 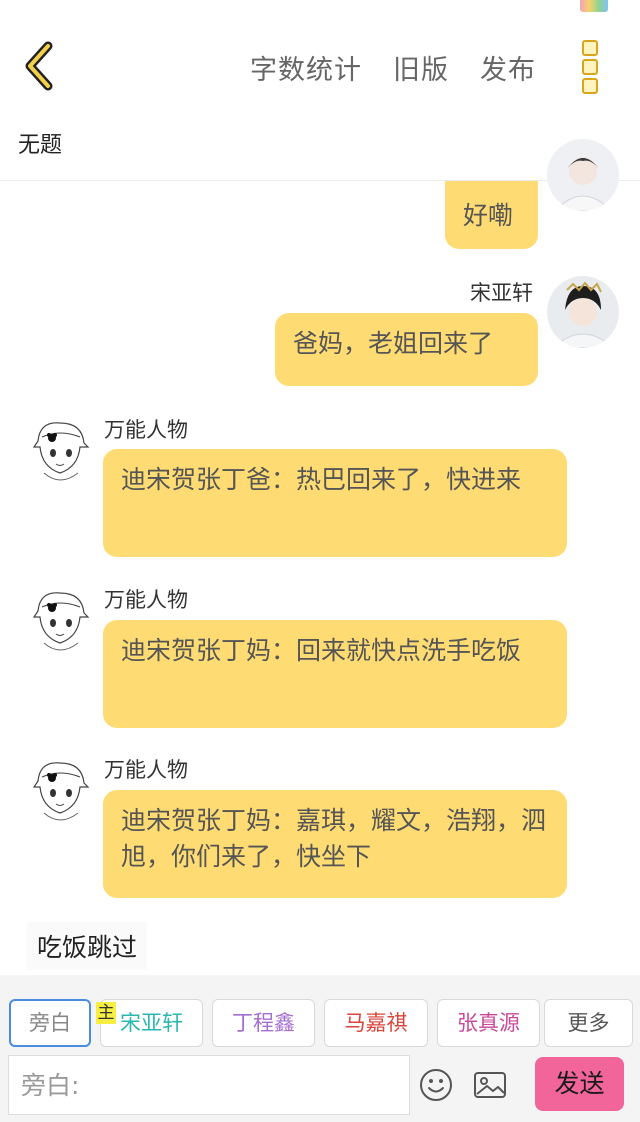 I want to click on message-bubble: 迪宋贺张丁爸：热巴回来了，快进来, so click(x=335, y=503).